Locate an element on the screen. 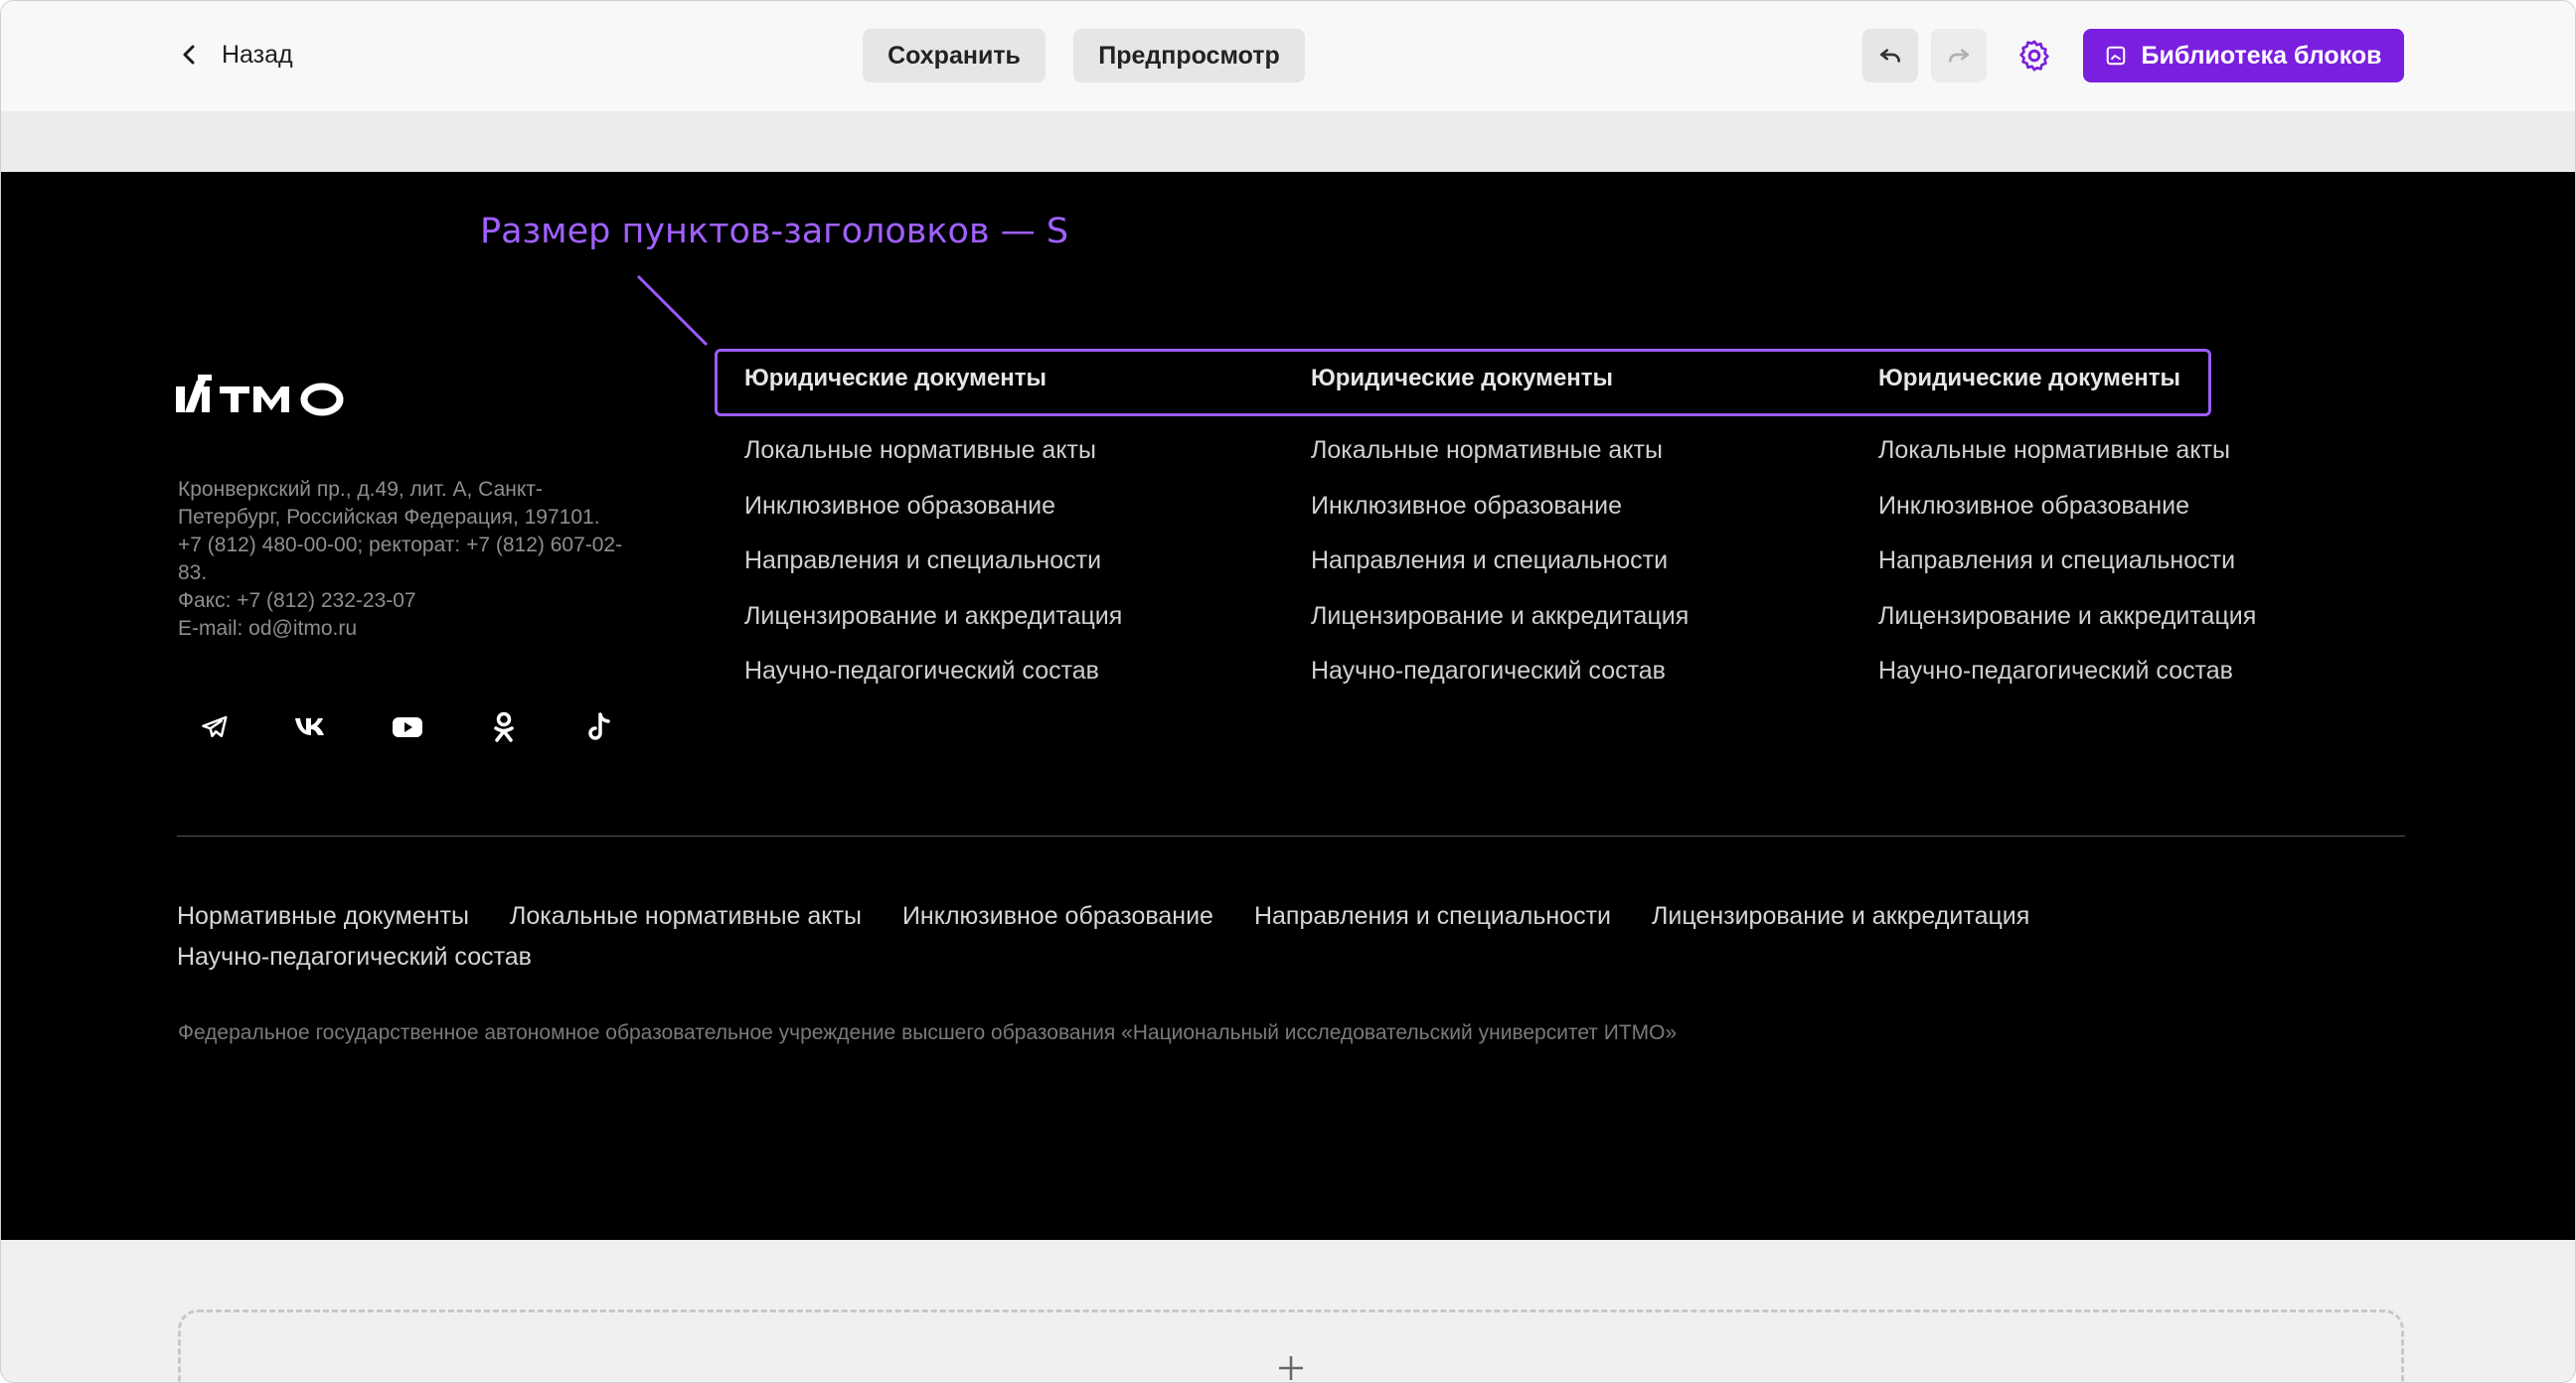 The height and width of the screenshot is (1383, 2576). bottom-link: Направления и специальности is located at coordinates (1432, 917).